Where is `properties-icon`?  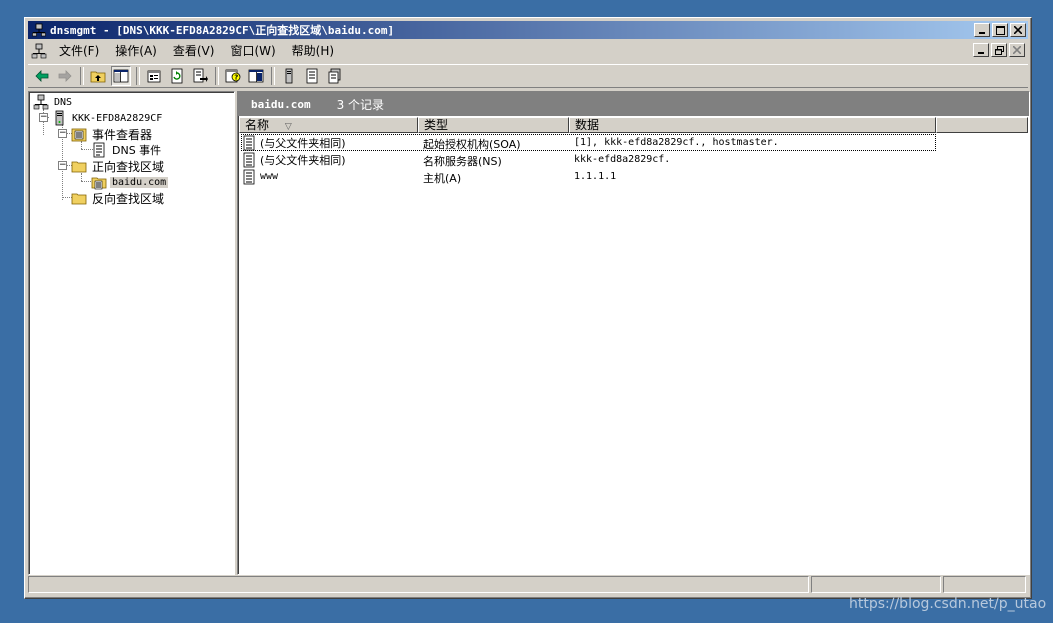 properties-icon is located at coordinates (154, 76).